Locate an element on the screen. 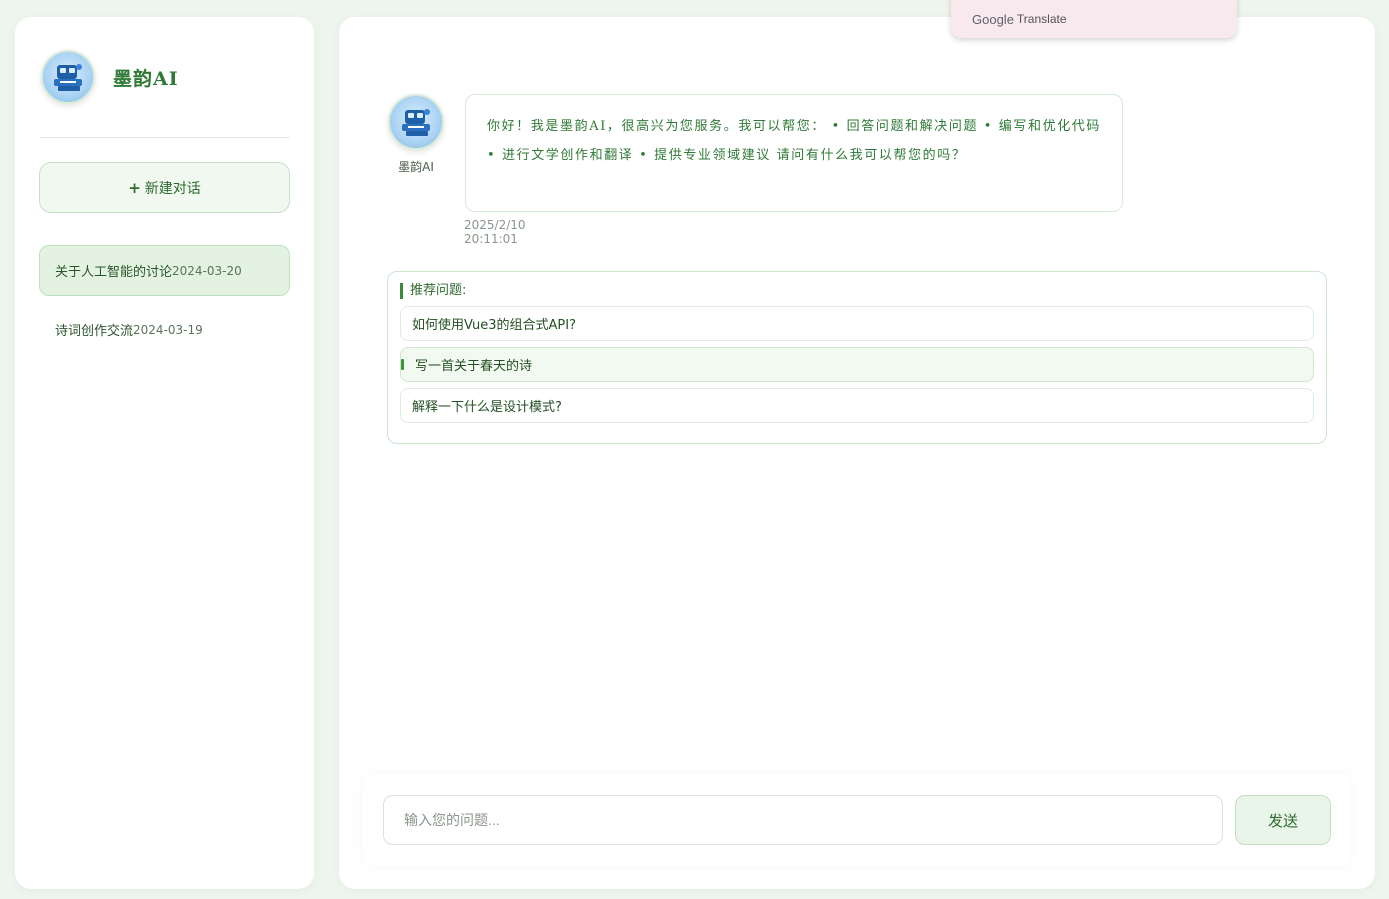  conversation-item: 关于人工智能的讨论 2024-03-20 is located at coordinates (164, 270).